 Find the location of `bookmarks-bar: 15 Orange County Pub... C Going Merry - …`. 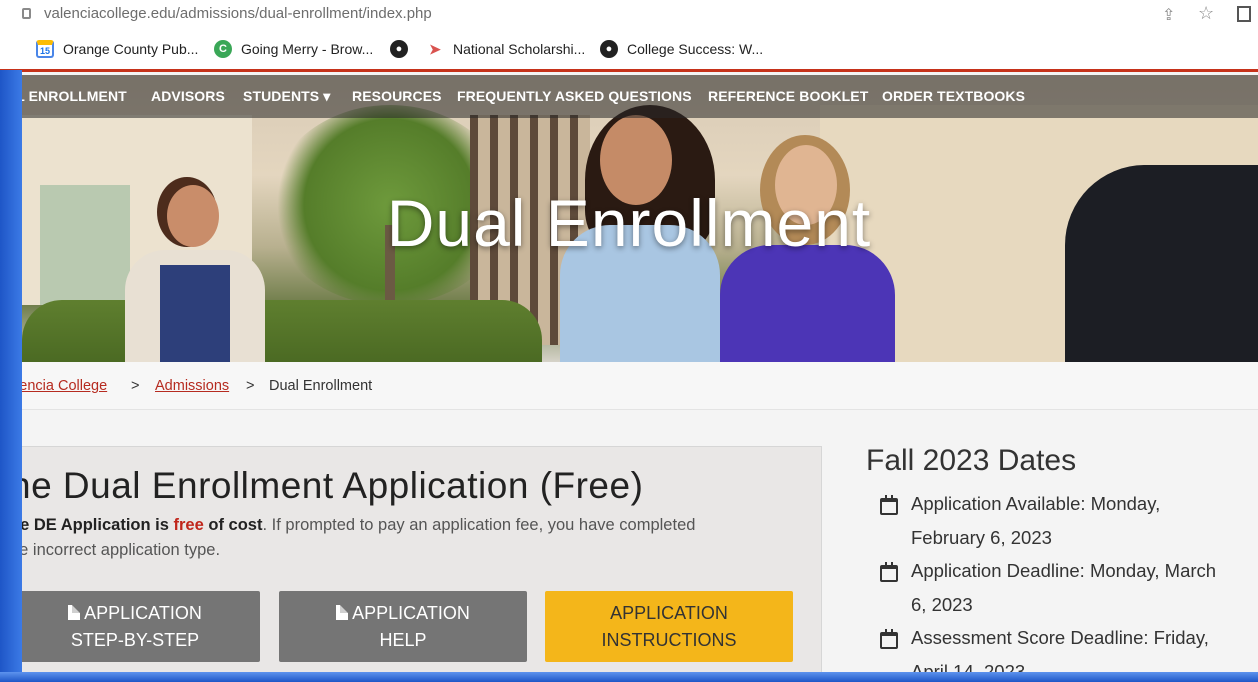

bookmarks-bar: 15 Orange County Pub... C Going Merry - … is located at coordinates (629, 50).